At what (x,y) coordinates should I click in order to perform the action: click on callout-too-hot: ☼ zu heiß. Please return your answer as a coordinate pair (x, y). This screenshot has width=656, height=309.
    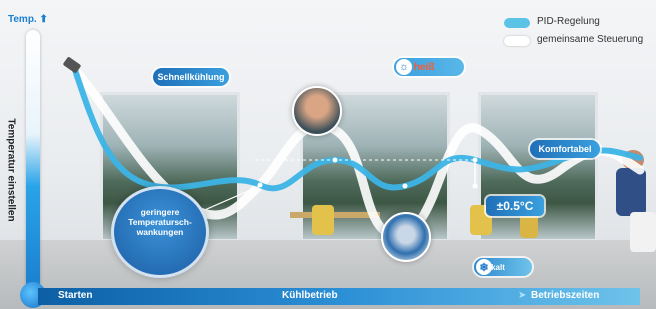
    Looking at the image, I should click on (429, 67).